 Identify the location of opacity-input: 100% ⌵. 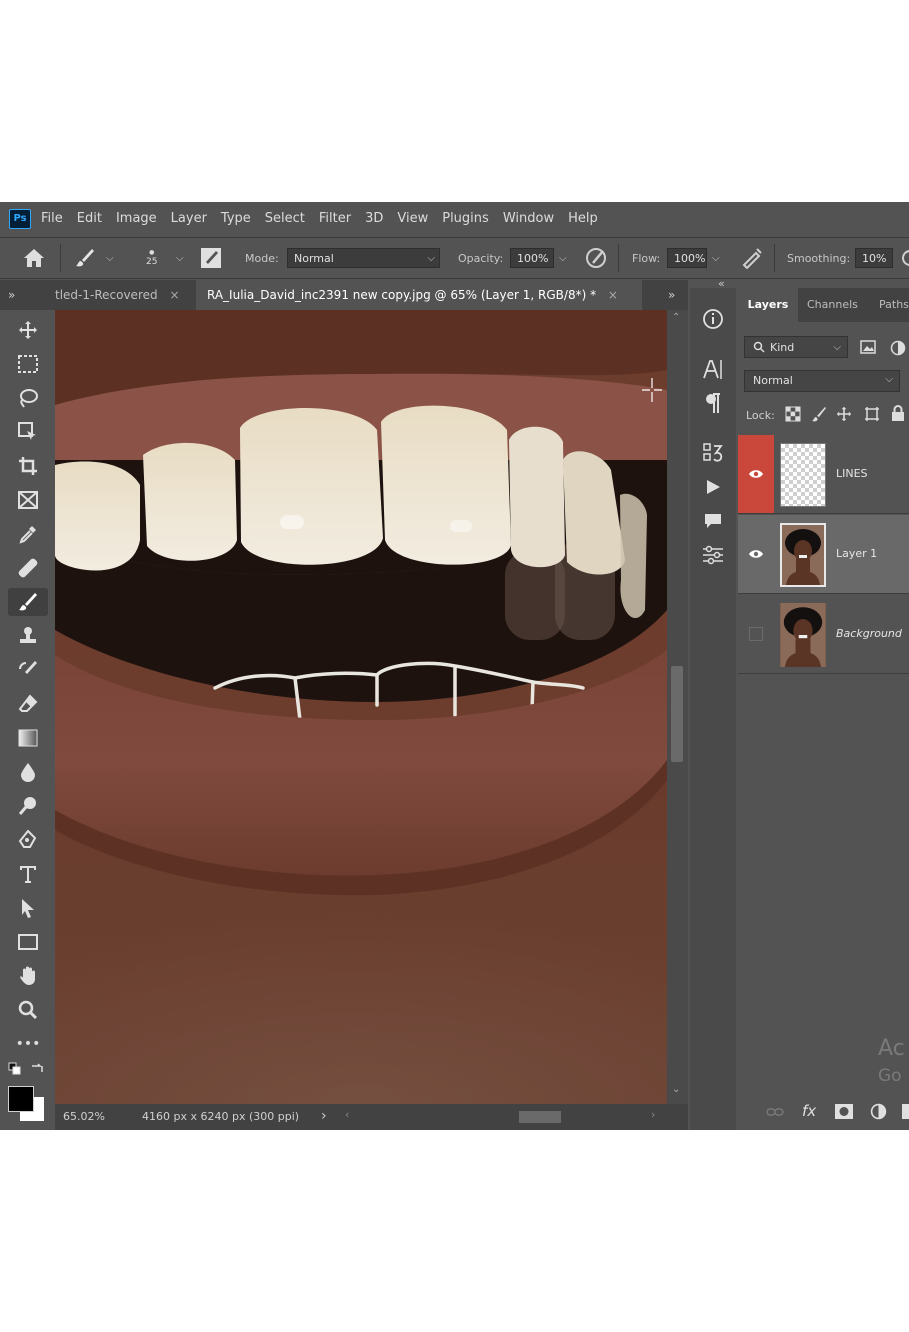
(538, 258).